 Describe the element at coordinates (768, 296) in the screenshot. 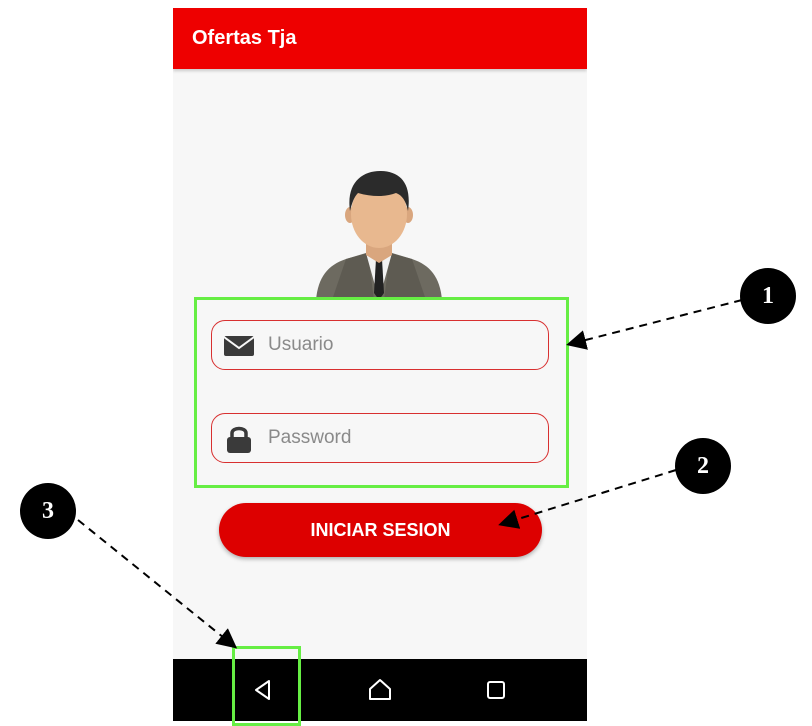

I see `callout-1: 1` at that location.